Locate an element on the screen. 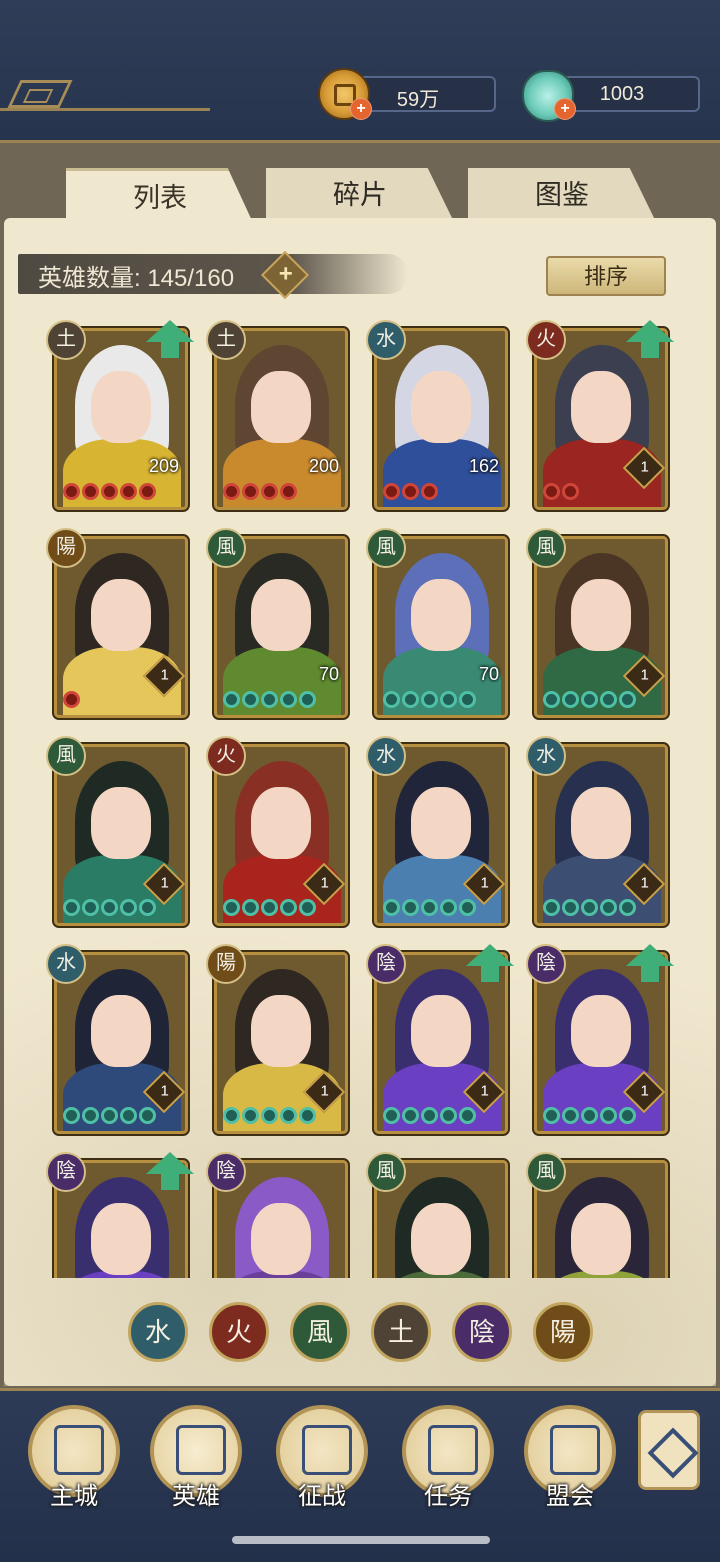 This screenshot has height=1562, width=720. nav-campaign-label: 征战 is located at coordinates (322, 1496).